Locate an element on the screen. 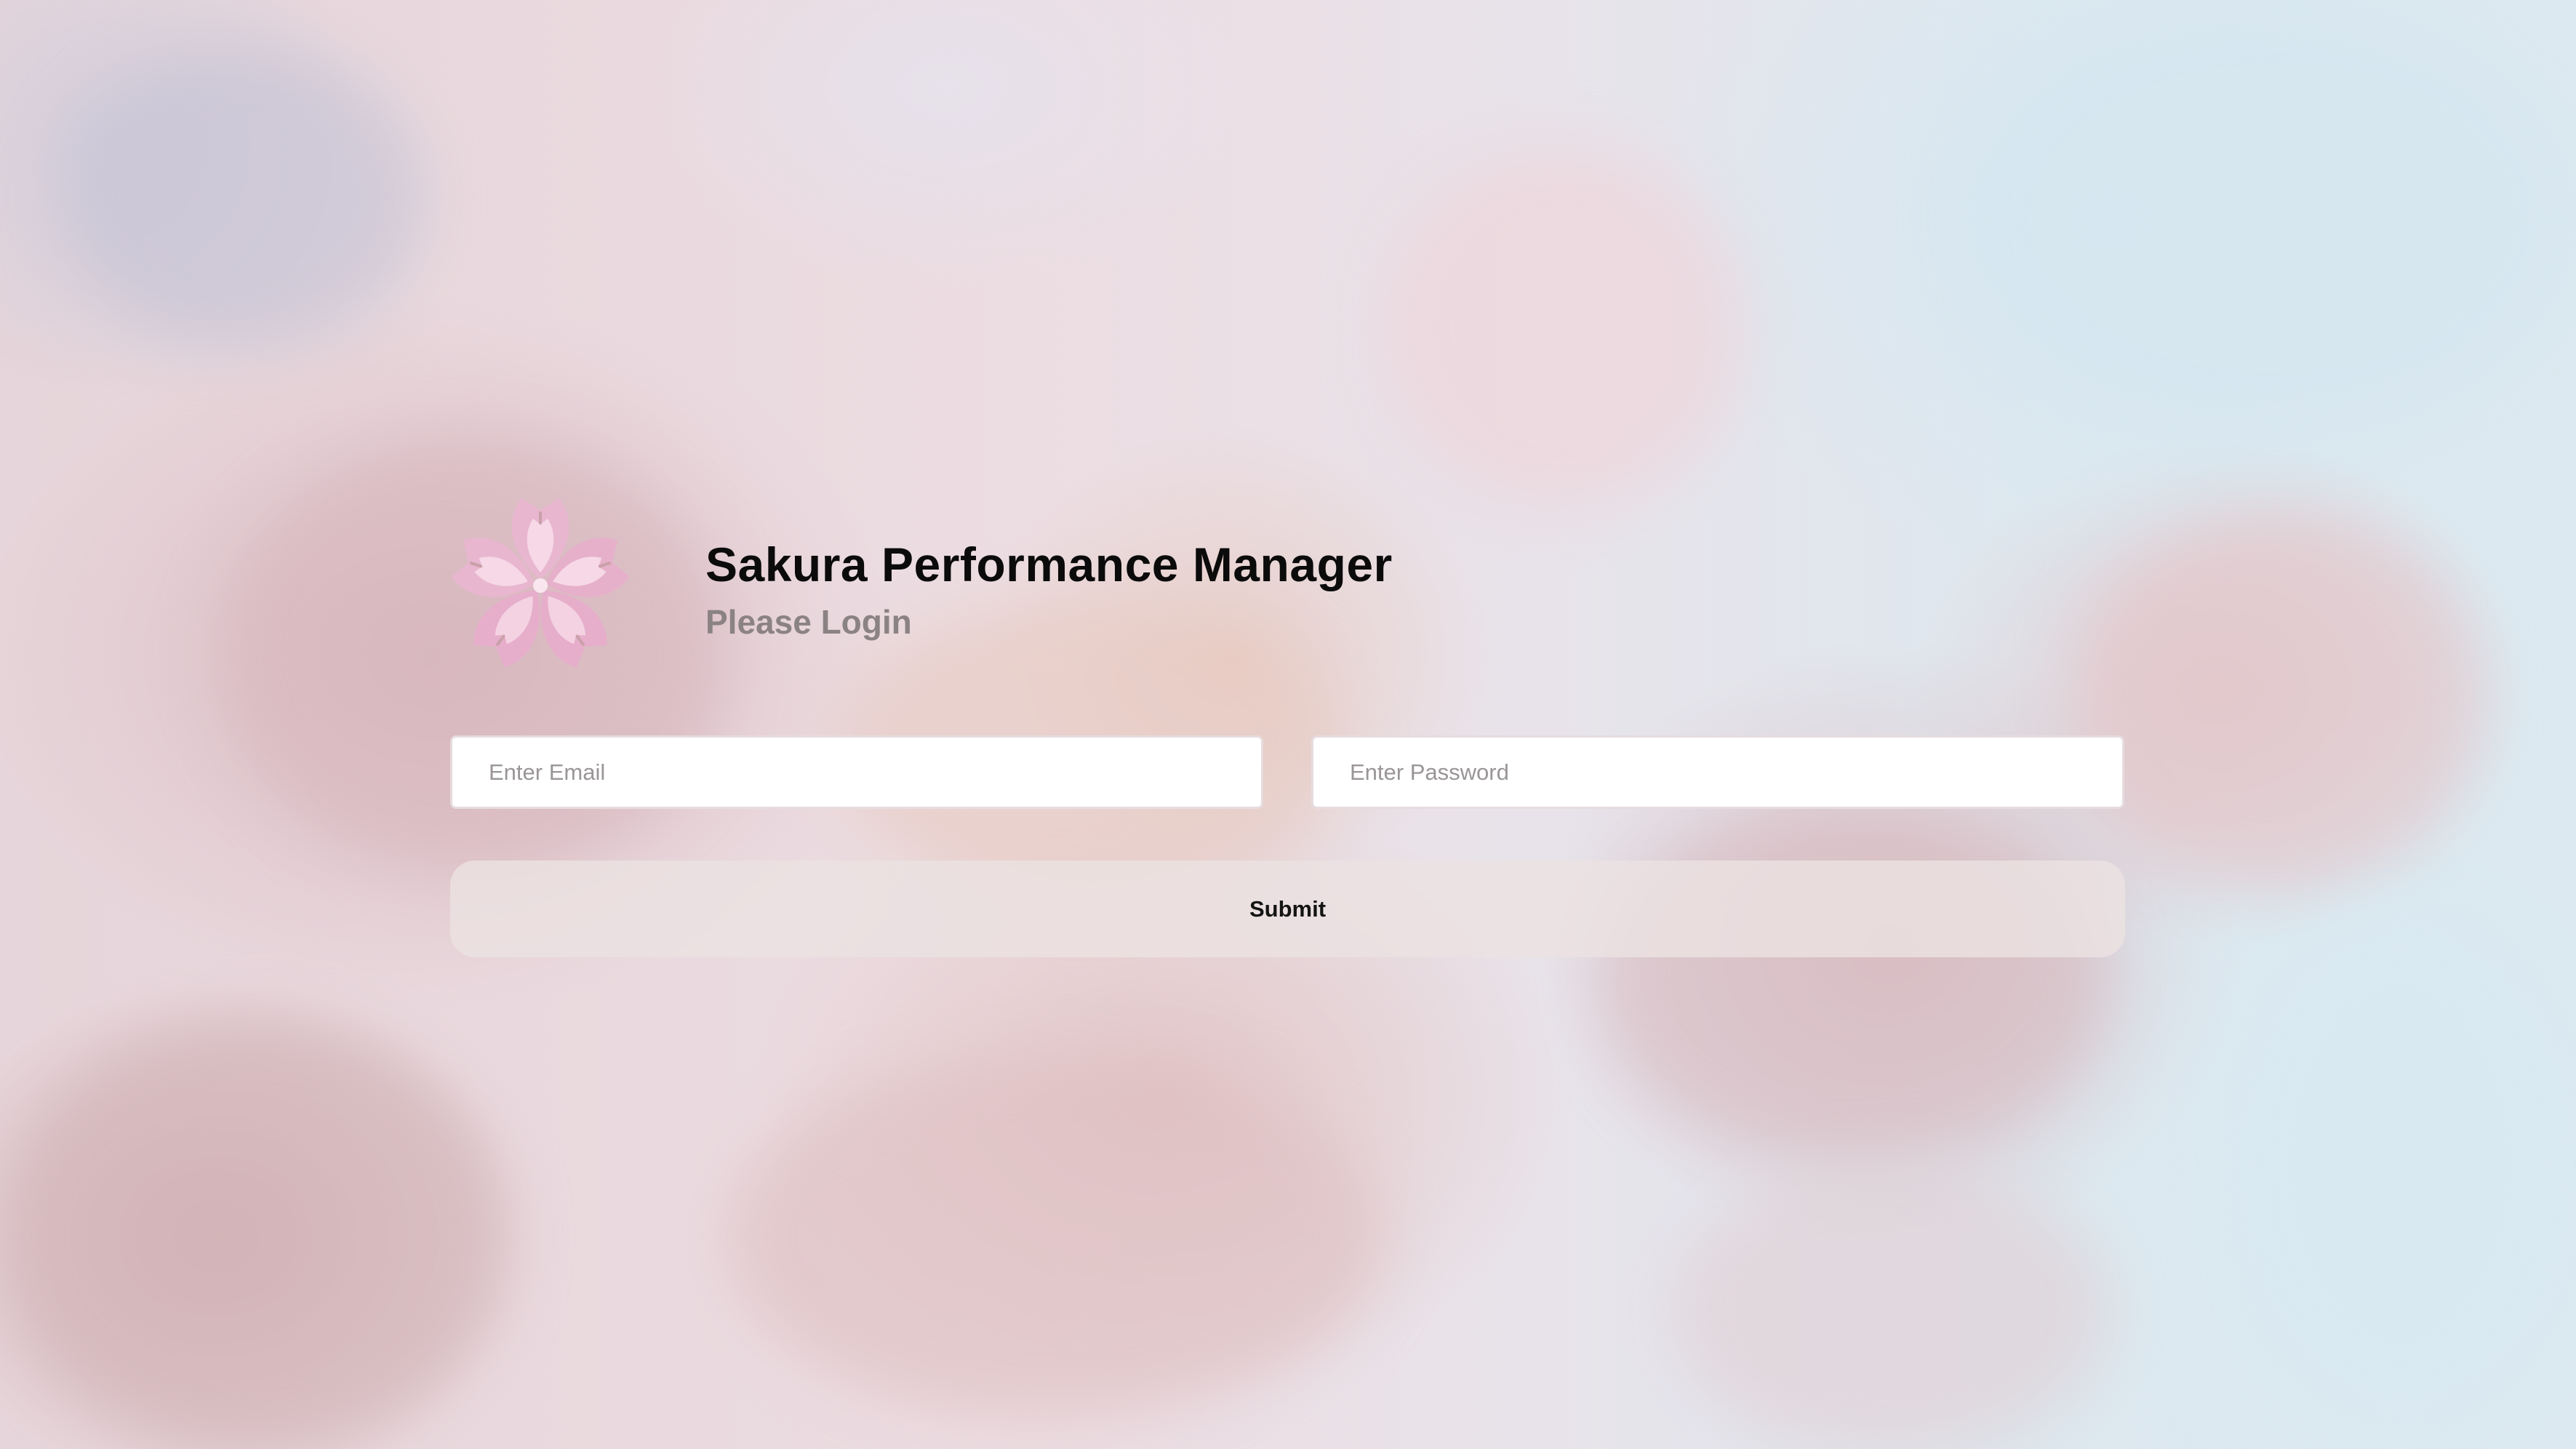  email-input is located at coordinates (856, 772).